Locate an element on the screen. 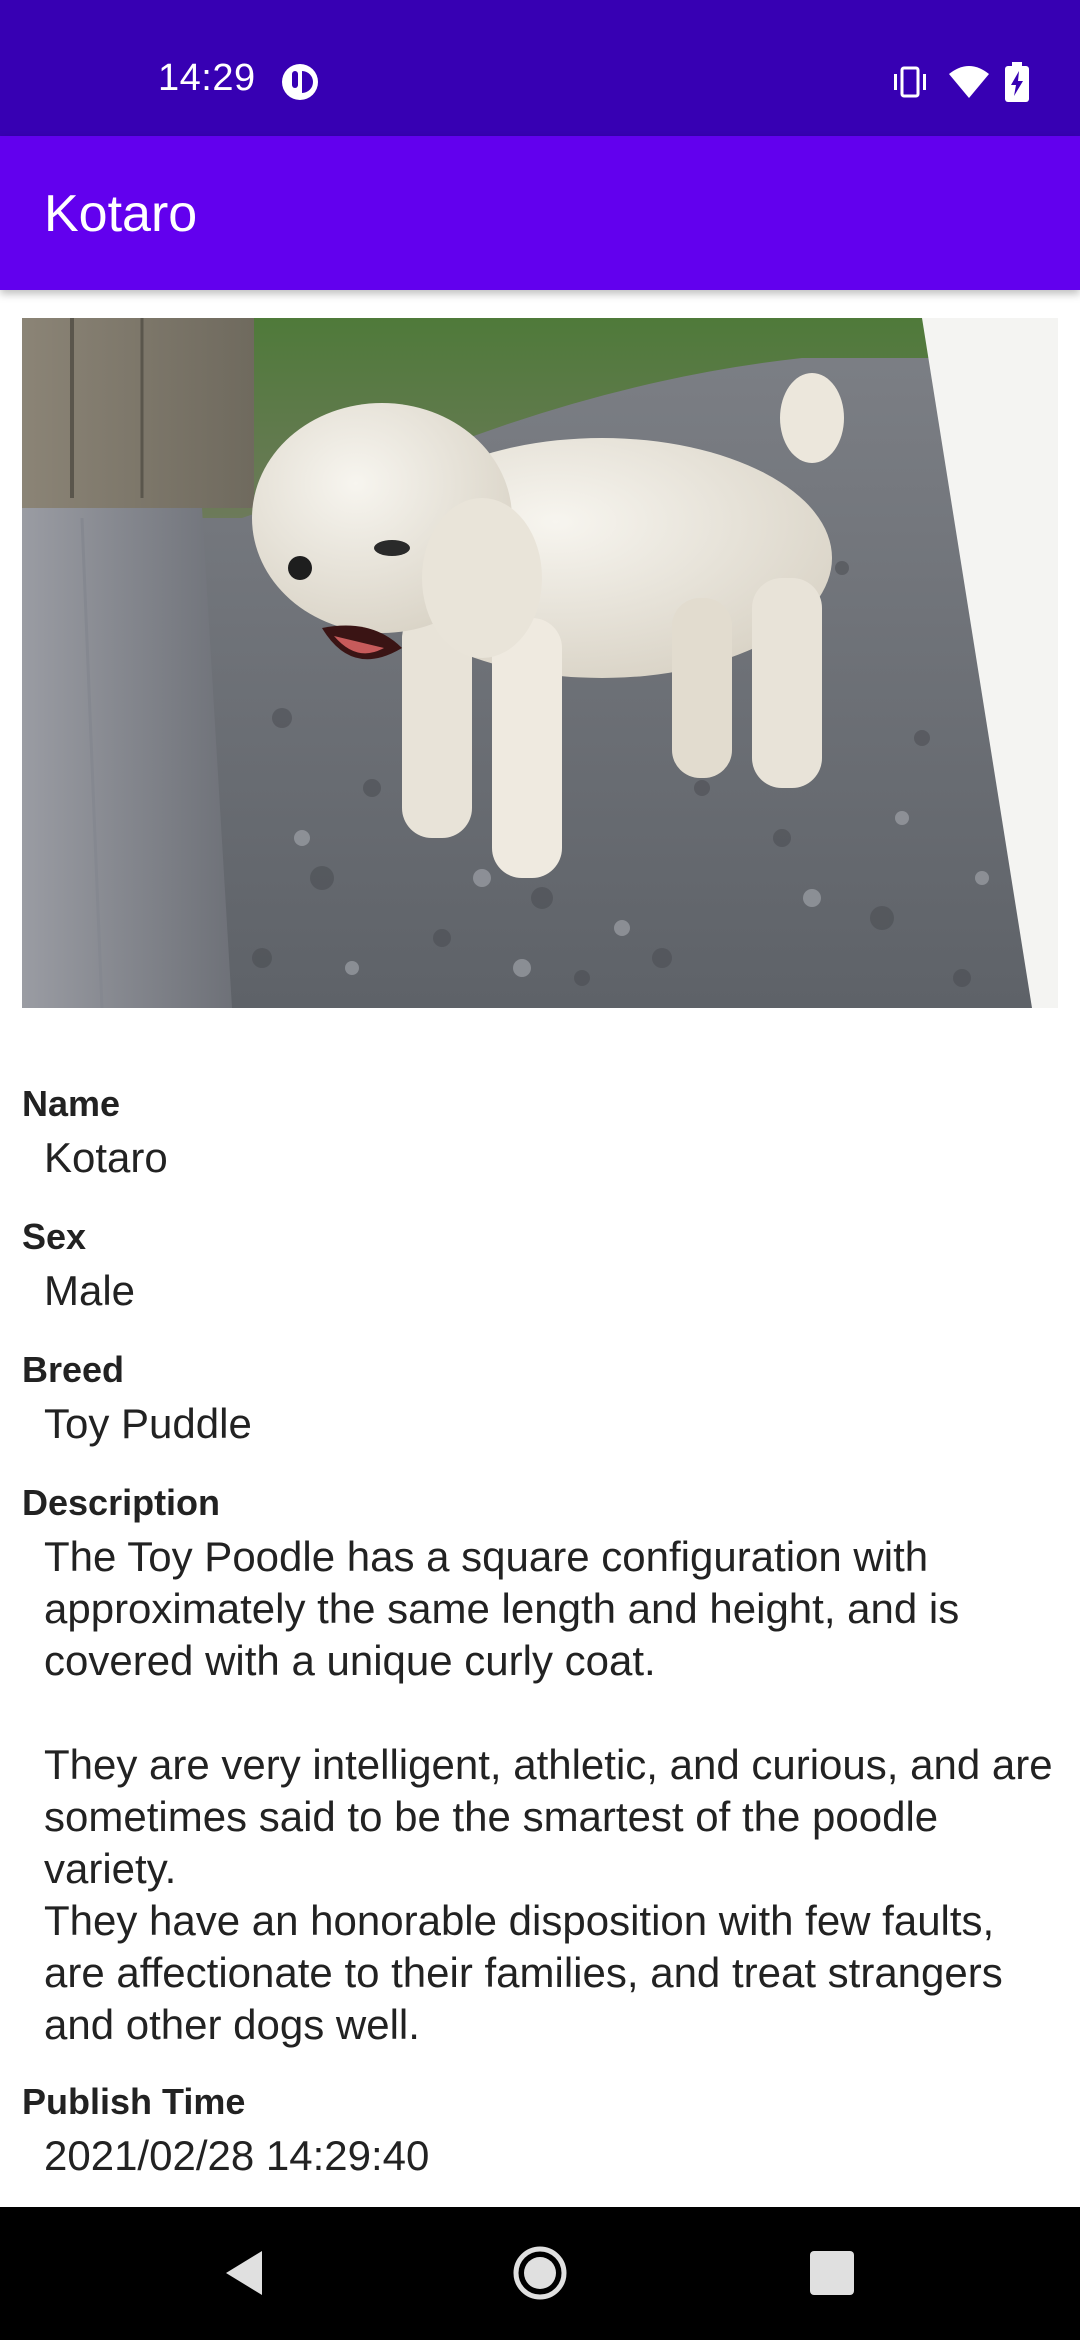 This screenshot has height=2340, width=1080. name-label: Name is located at coordinates (71, 1103).